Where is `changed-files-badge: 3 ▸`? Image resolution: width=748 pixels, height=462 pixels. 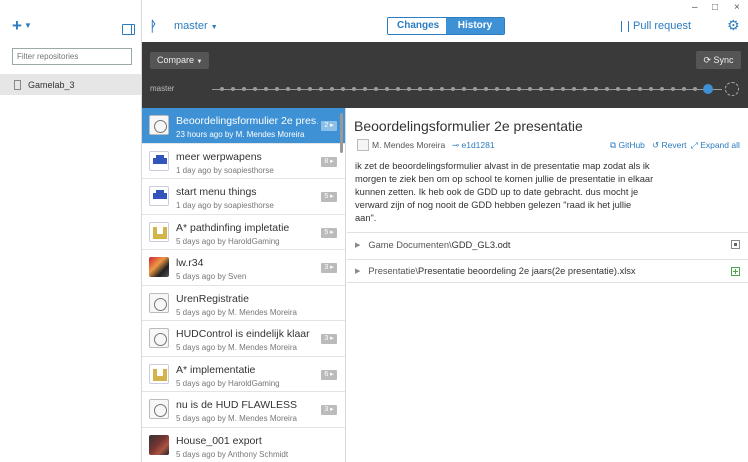
changed-files-badge: 3 ▸ is located at coordinates (329, 410).